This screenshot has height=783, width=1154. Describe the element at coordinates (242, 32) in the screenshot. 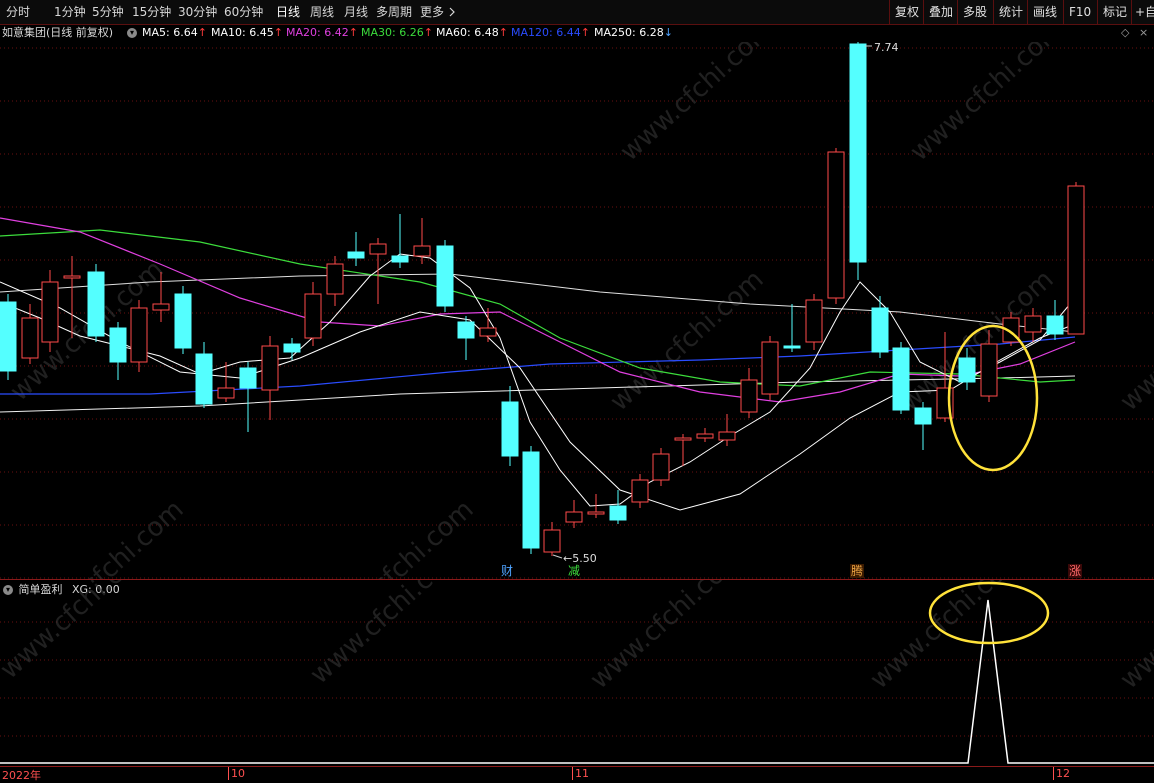

I see `ma10-label: MA10: 6.45` at that location.